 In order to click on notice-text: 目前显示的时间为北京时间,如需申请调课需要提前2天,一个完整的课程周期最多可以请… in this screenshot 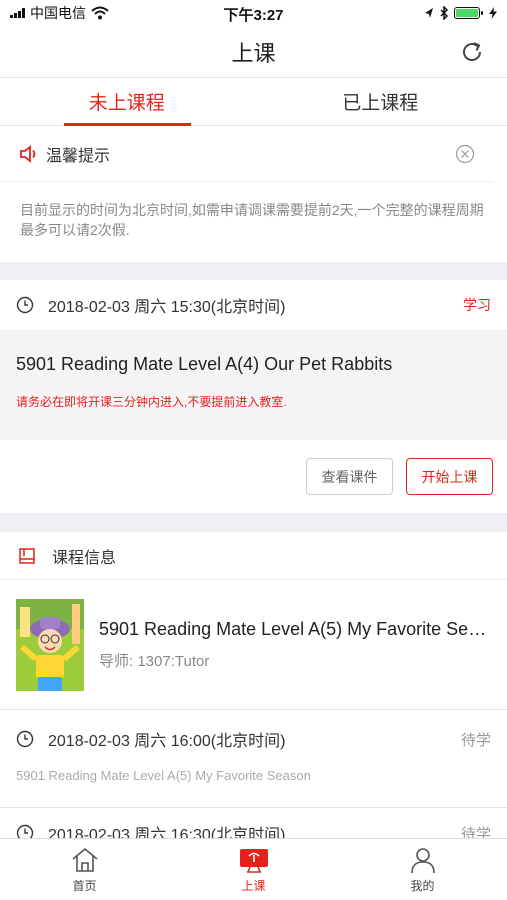, I will do `click(252, 220)`.